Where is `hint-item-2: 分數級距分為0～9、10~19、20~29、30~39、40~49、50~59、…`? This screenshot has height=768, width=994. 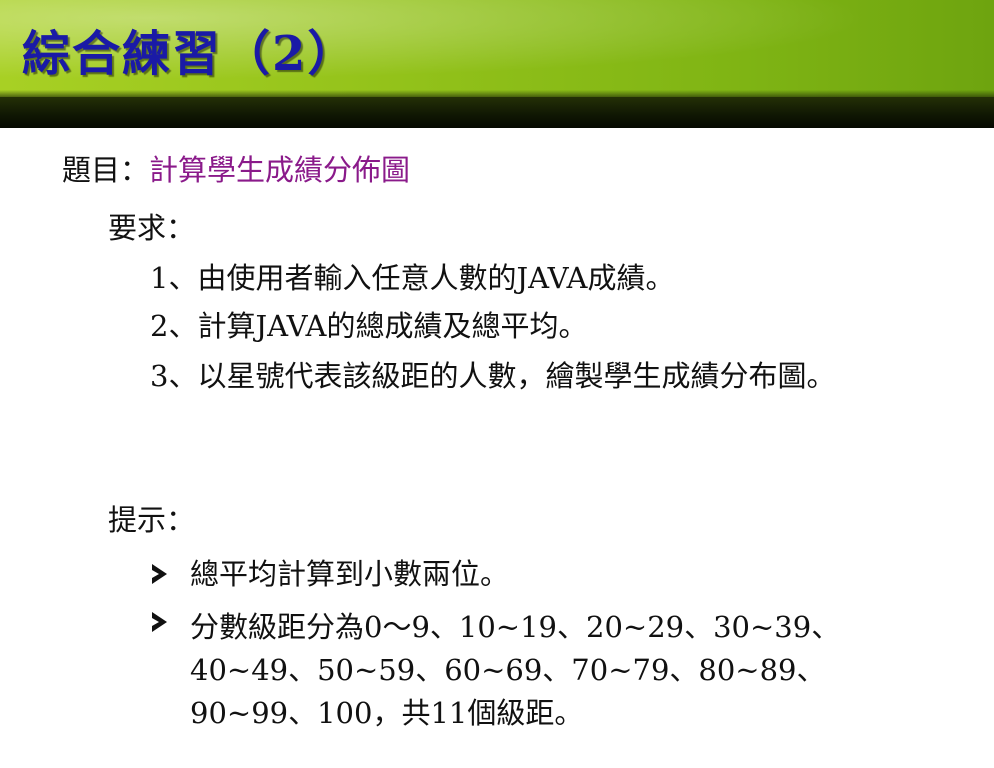 hint-item-2: 分數級距分為0～9、10~19、20~29、30~39、40~49、50~59、… is located at coordinates (515, 670).